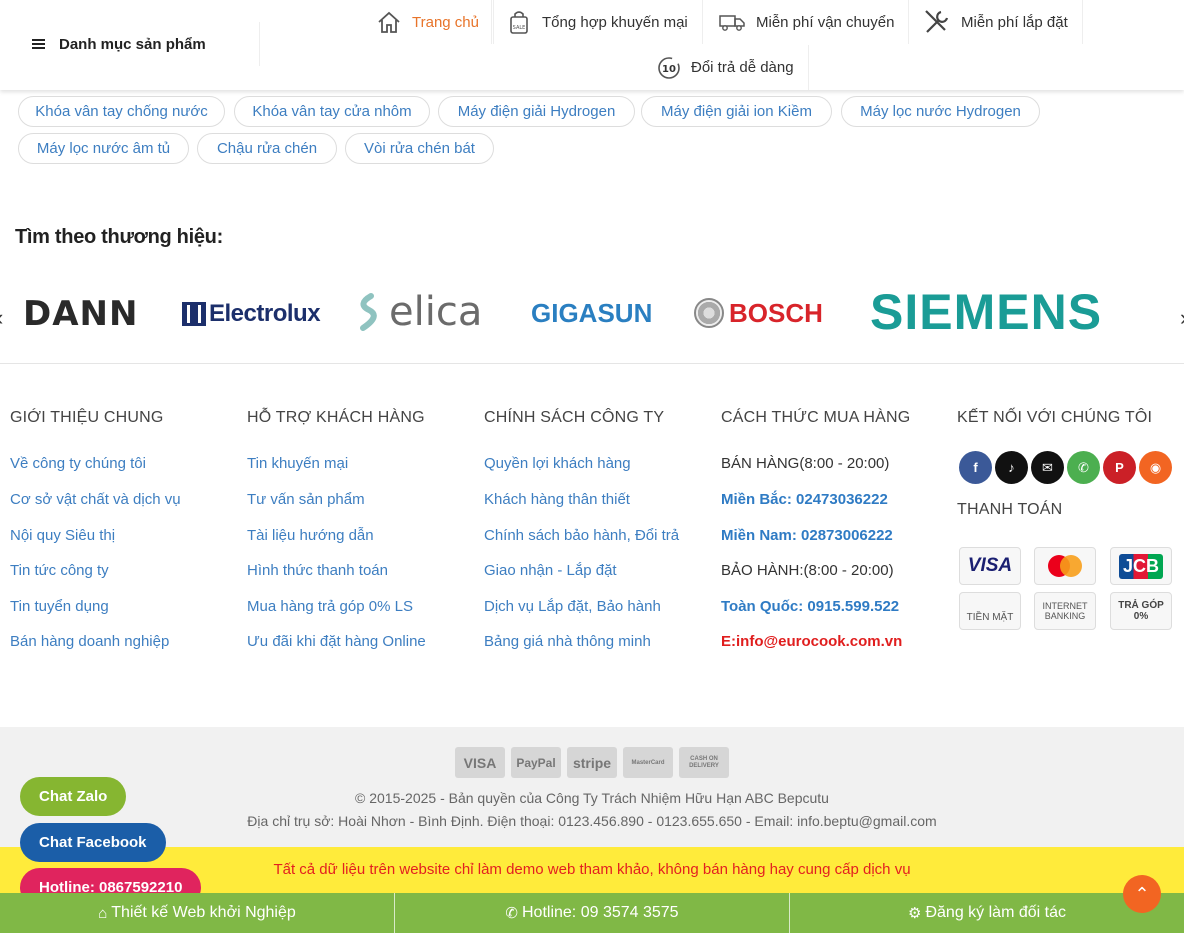 Image resolution: width=1184 pixels, height=933 pixels. What do you see at coordinates (368, 312) in the screenshot?
I see `elica-mark-icon` at bounding box center [368, 312].